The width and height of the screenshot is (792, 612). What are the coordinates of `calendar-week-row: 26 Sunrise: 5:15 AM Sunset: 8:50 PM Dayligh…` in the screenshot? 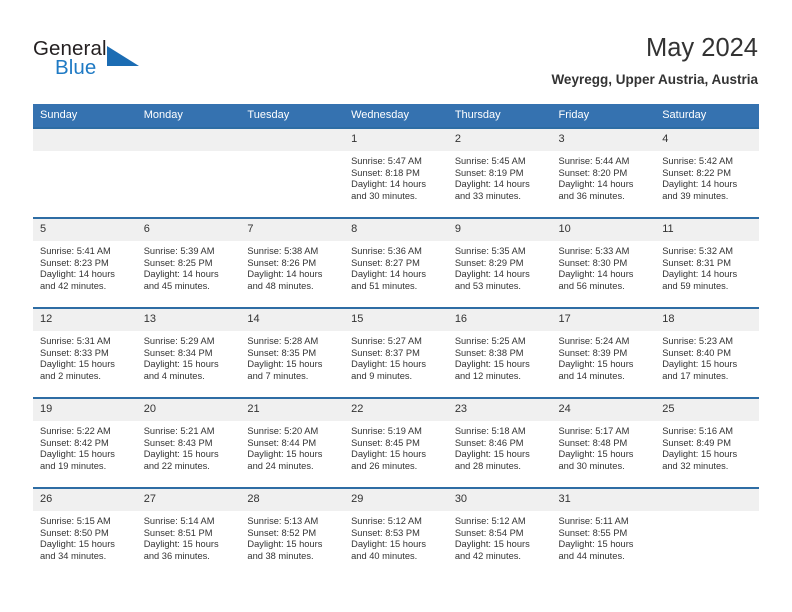 It's located at (396, 532).